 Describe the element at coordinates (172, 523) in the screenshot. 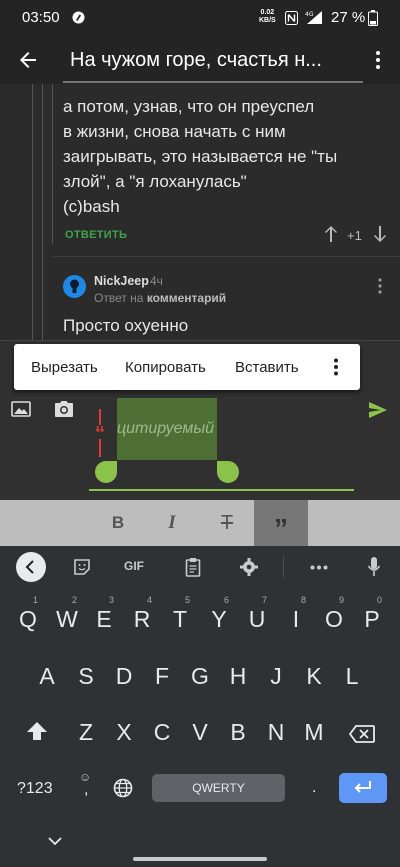

I see `italic-icon: I` at that location.